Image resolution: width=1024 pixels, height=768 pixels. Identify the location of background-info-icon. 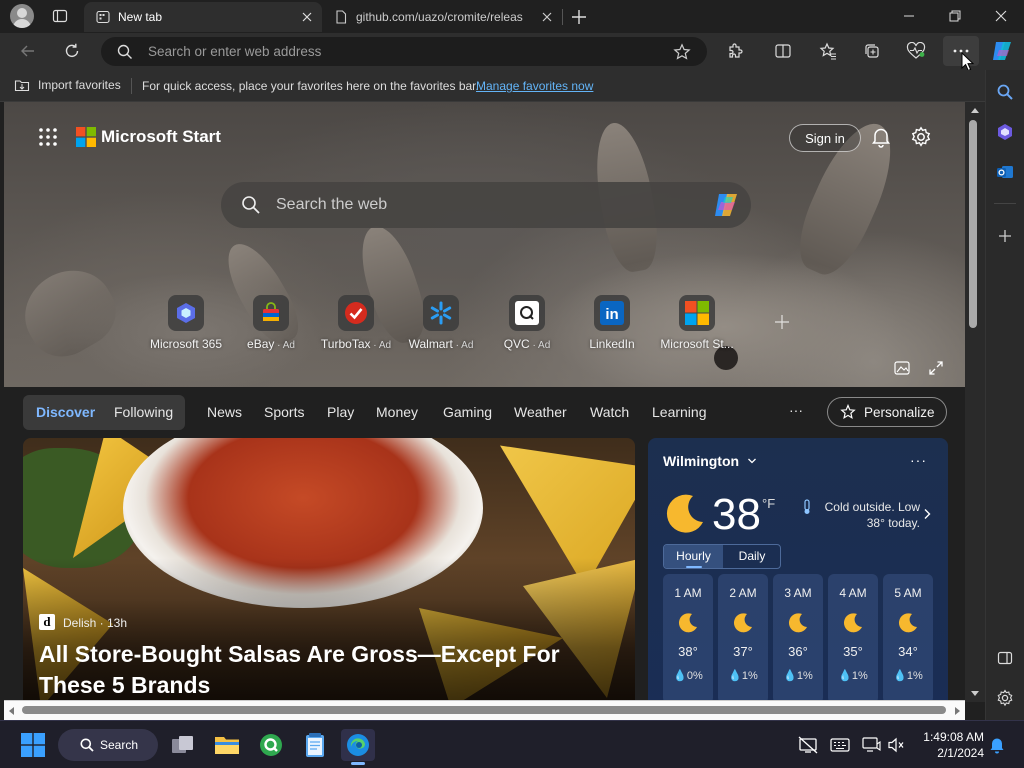
(902, 368).